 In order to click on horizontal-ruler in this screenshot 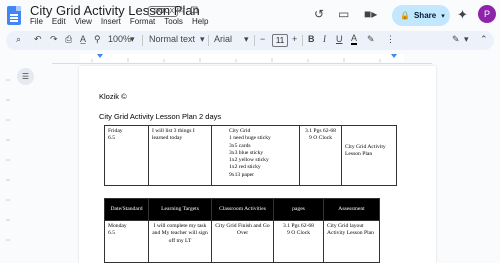, I will do `click(242, 58)`.